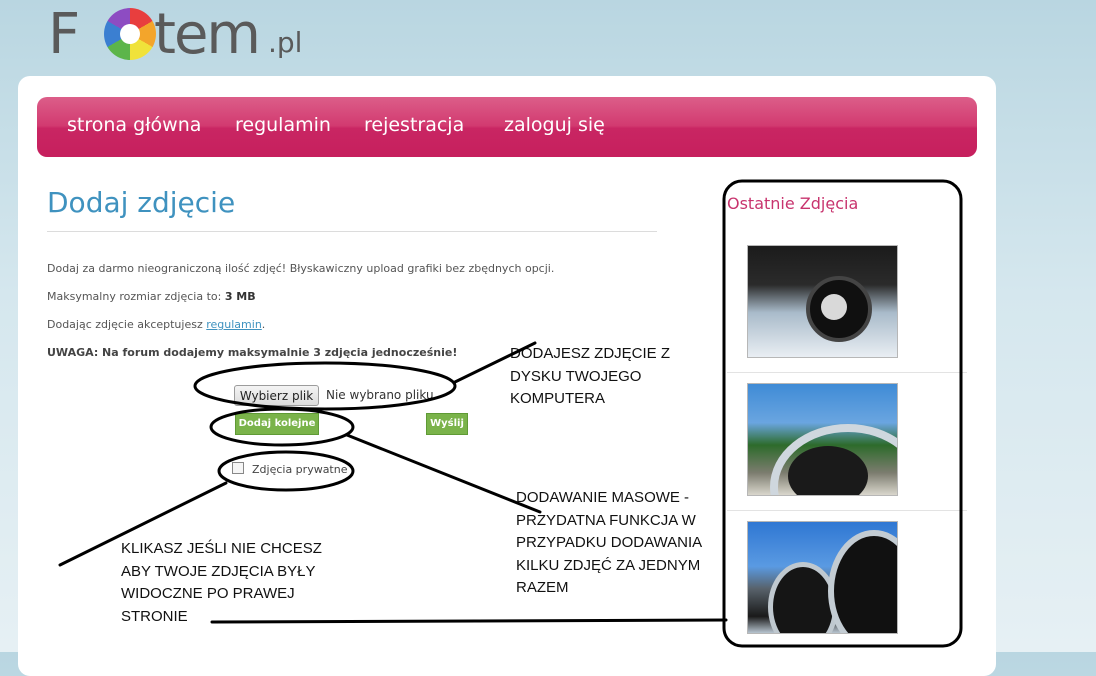  Describe the element at coordinates (469, 621) in the screenshot. I see `pointer-sidebar-line` at that location.